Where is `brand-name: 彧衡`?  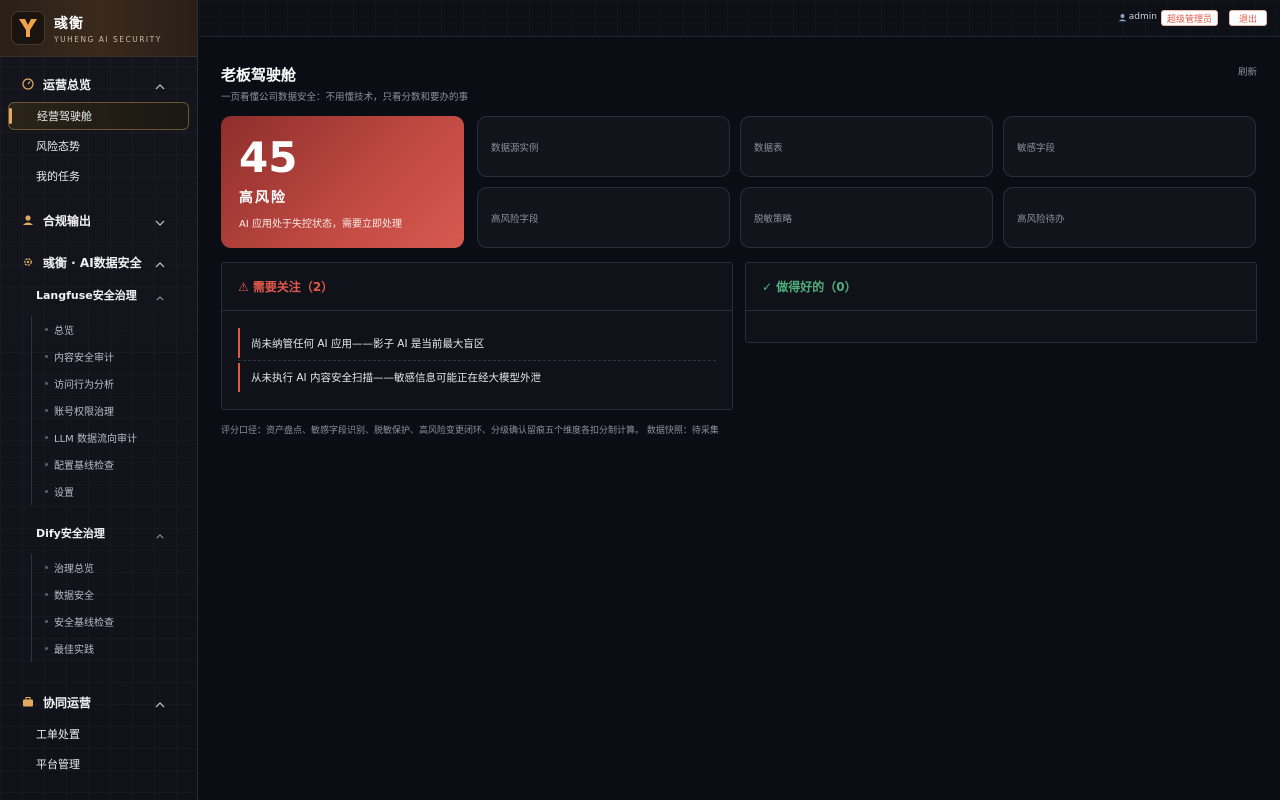 brand-name: 彧衡 is located at coordinates (69, 23).